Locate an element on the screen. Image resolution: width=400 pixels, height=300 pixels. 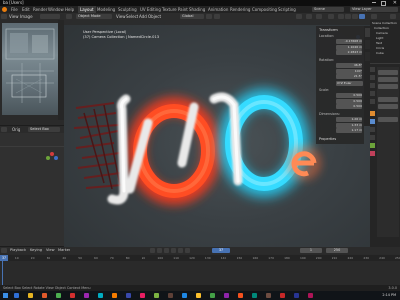
prop-tab-material-icon is located at coordinates (372, 153).